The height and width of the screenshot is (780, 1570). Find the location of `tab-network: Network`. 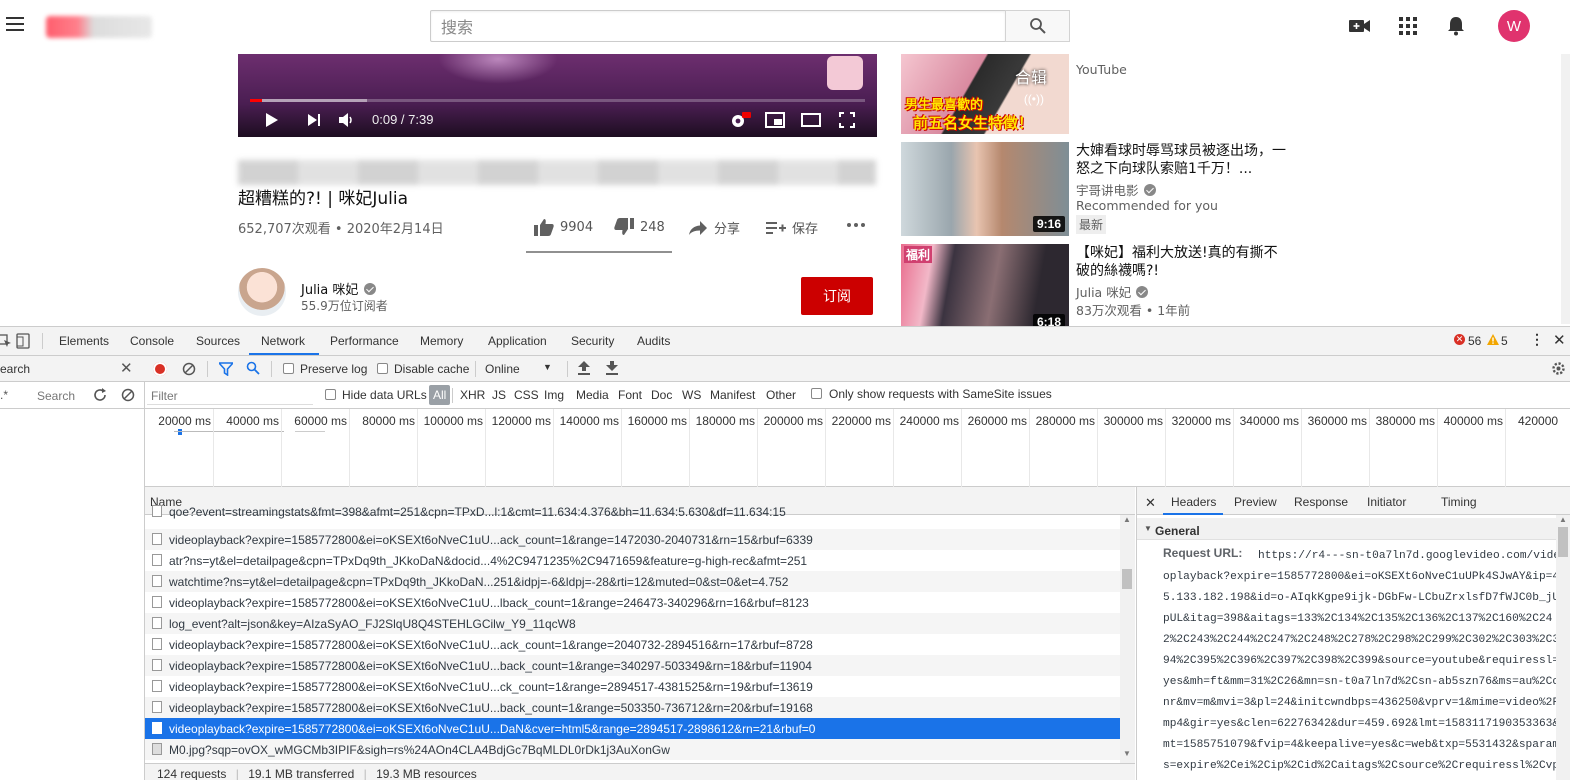

tab-network: Network is located at coordinates (283, 341).